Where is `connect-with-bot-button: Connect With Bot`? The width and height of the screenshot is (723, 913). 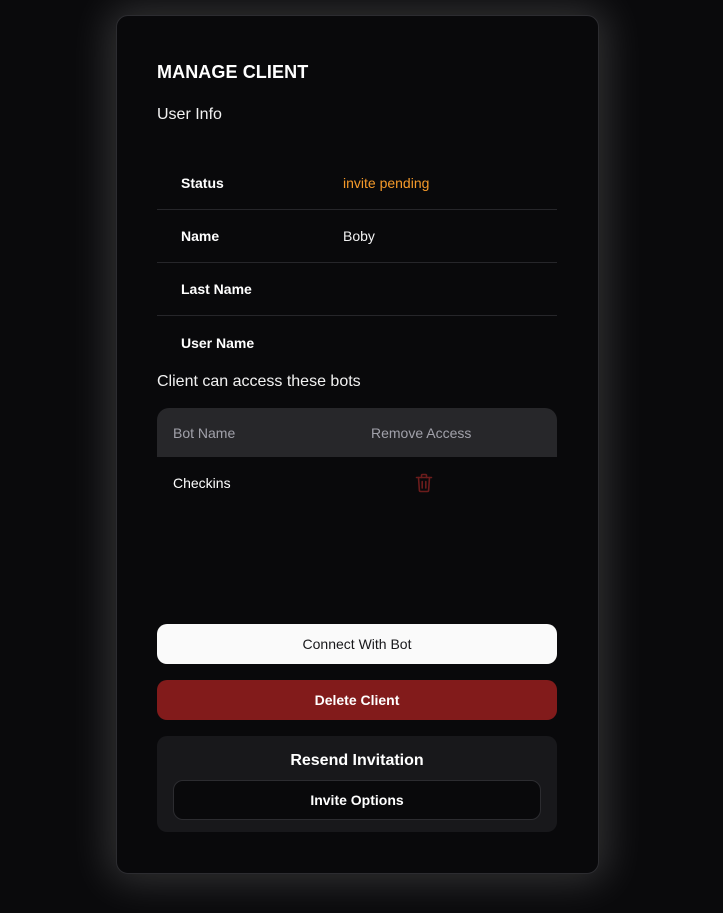
connect-with-bot-button: Connect With Bot is located at coordinates (357, 644).